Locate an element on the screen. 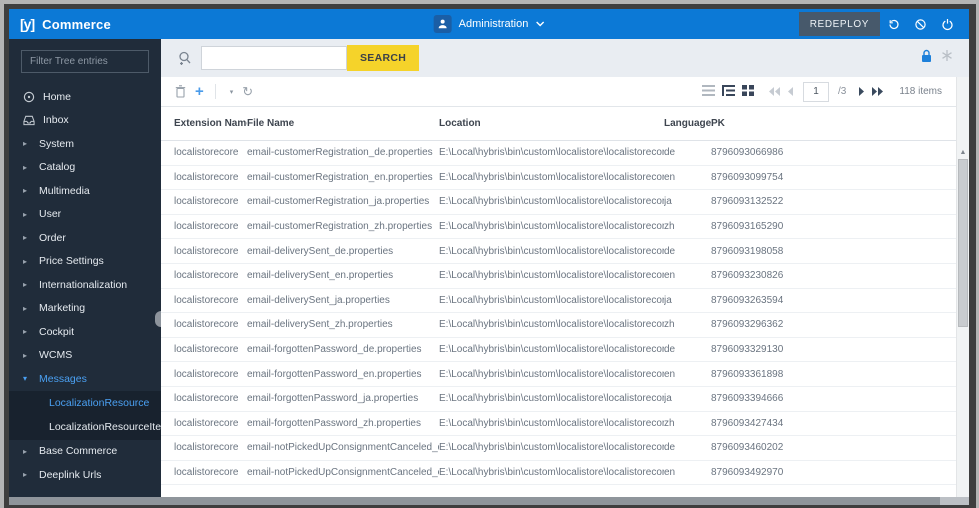 The width and height of the screenshot is (979, 508). sidebar-item-home: Home is located at coordinates (85, 97).